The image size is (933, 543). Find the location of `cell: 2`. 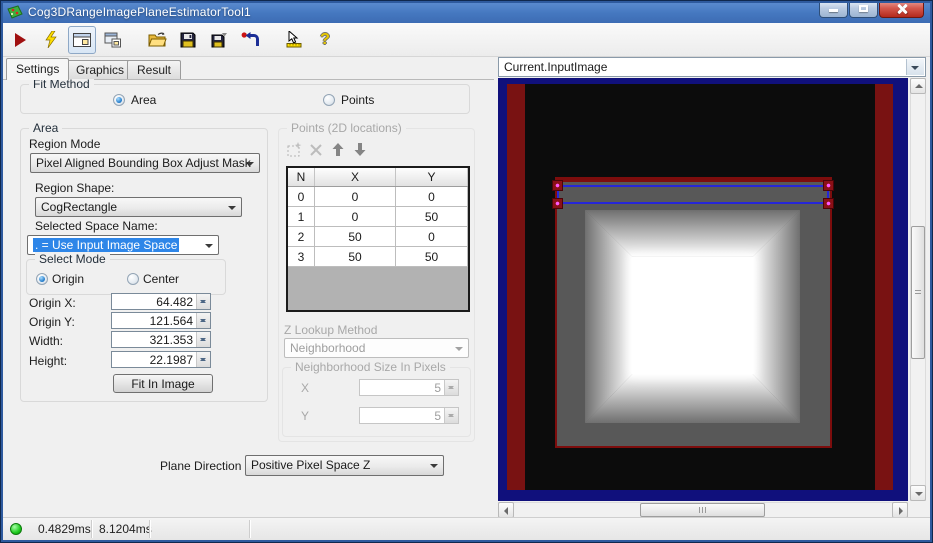

cell: 2 is located at coordinates (301, 236).